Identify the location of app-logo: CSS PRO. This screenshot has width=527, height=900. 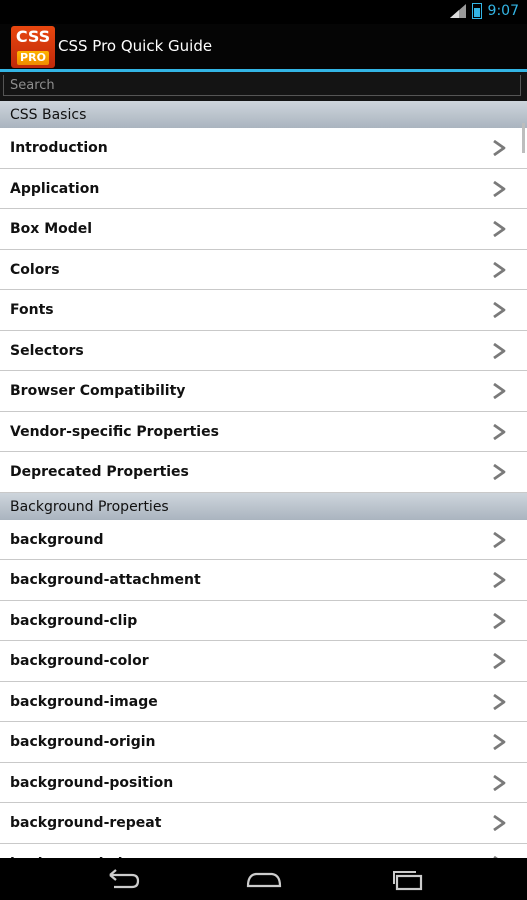
(33, 47).